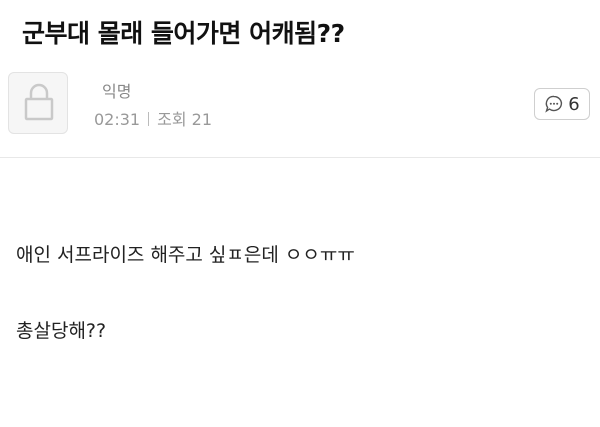 The width and height of the screenshot is (600, 427). I want to click on comment-button: 6, so click(562, 104).